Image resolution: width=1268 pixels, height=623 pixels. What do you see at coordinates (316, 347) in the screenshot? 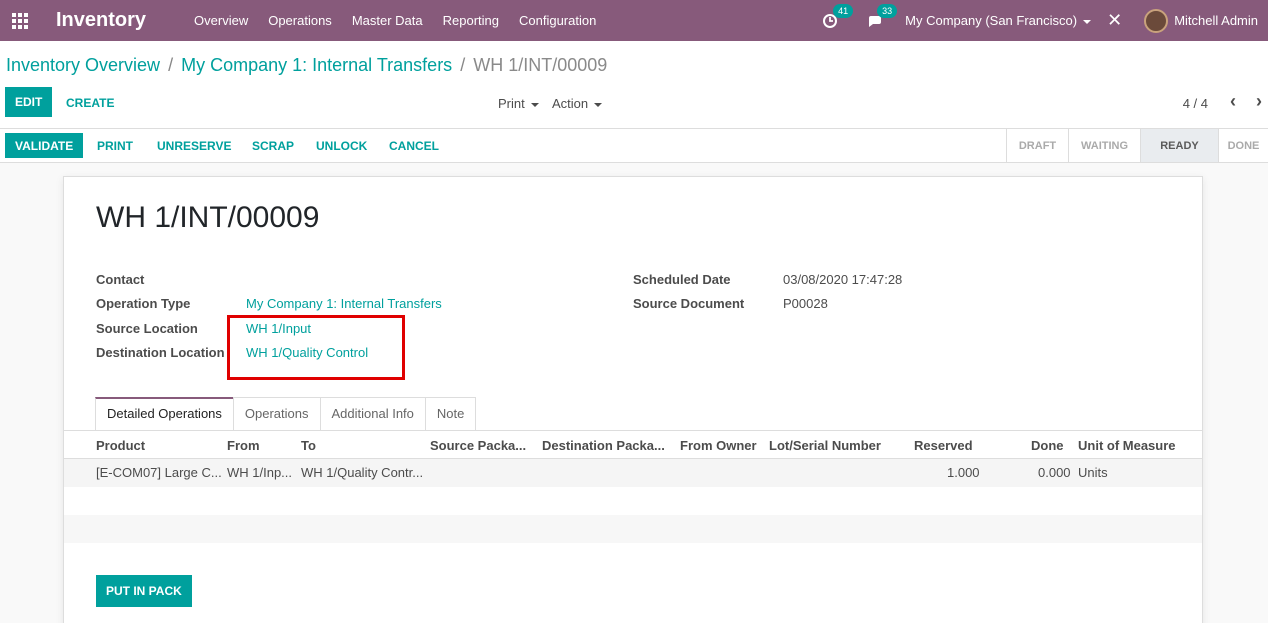
I see `highlight-box` at bounding box center [316, 347].